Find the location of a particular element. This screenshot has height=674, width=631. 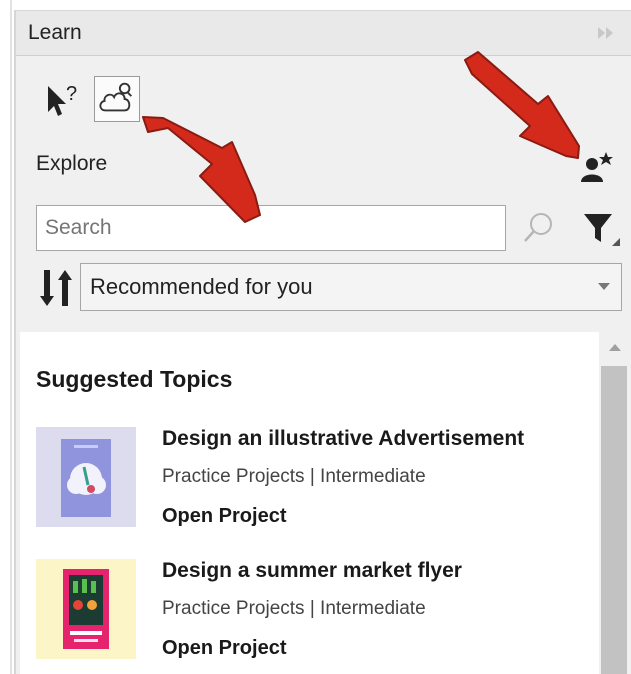

person-star-icon is located at coordinates (596, 168).